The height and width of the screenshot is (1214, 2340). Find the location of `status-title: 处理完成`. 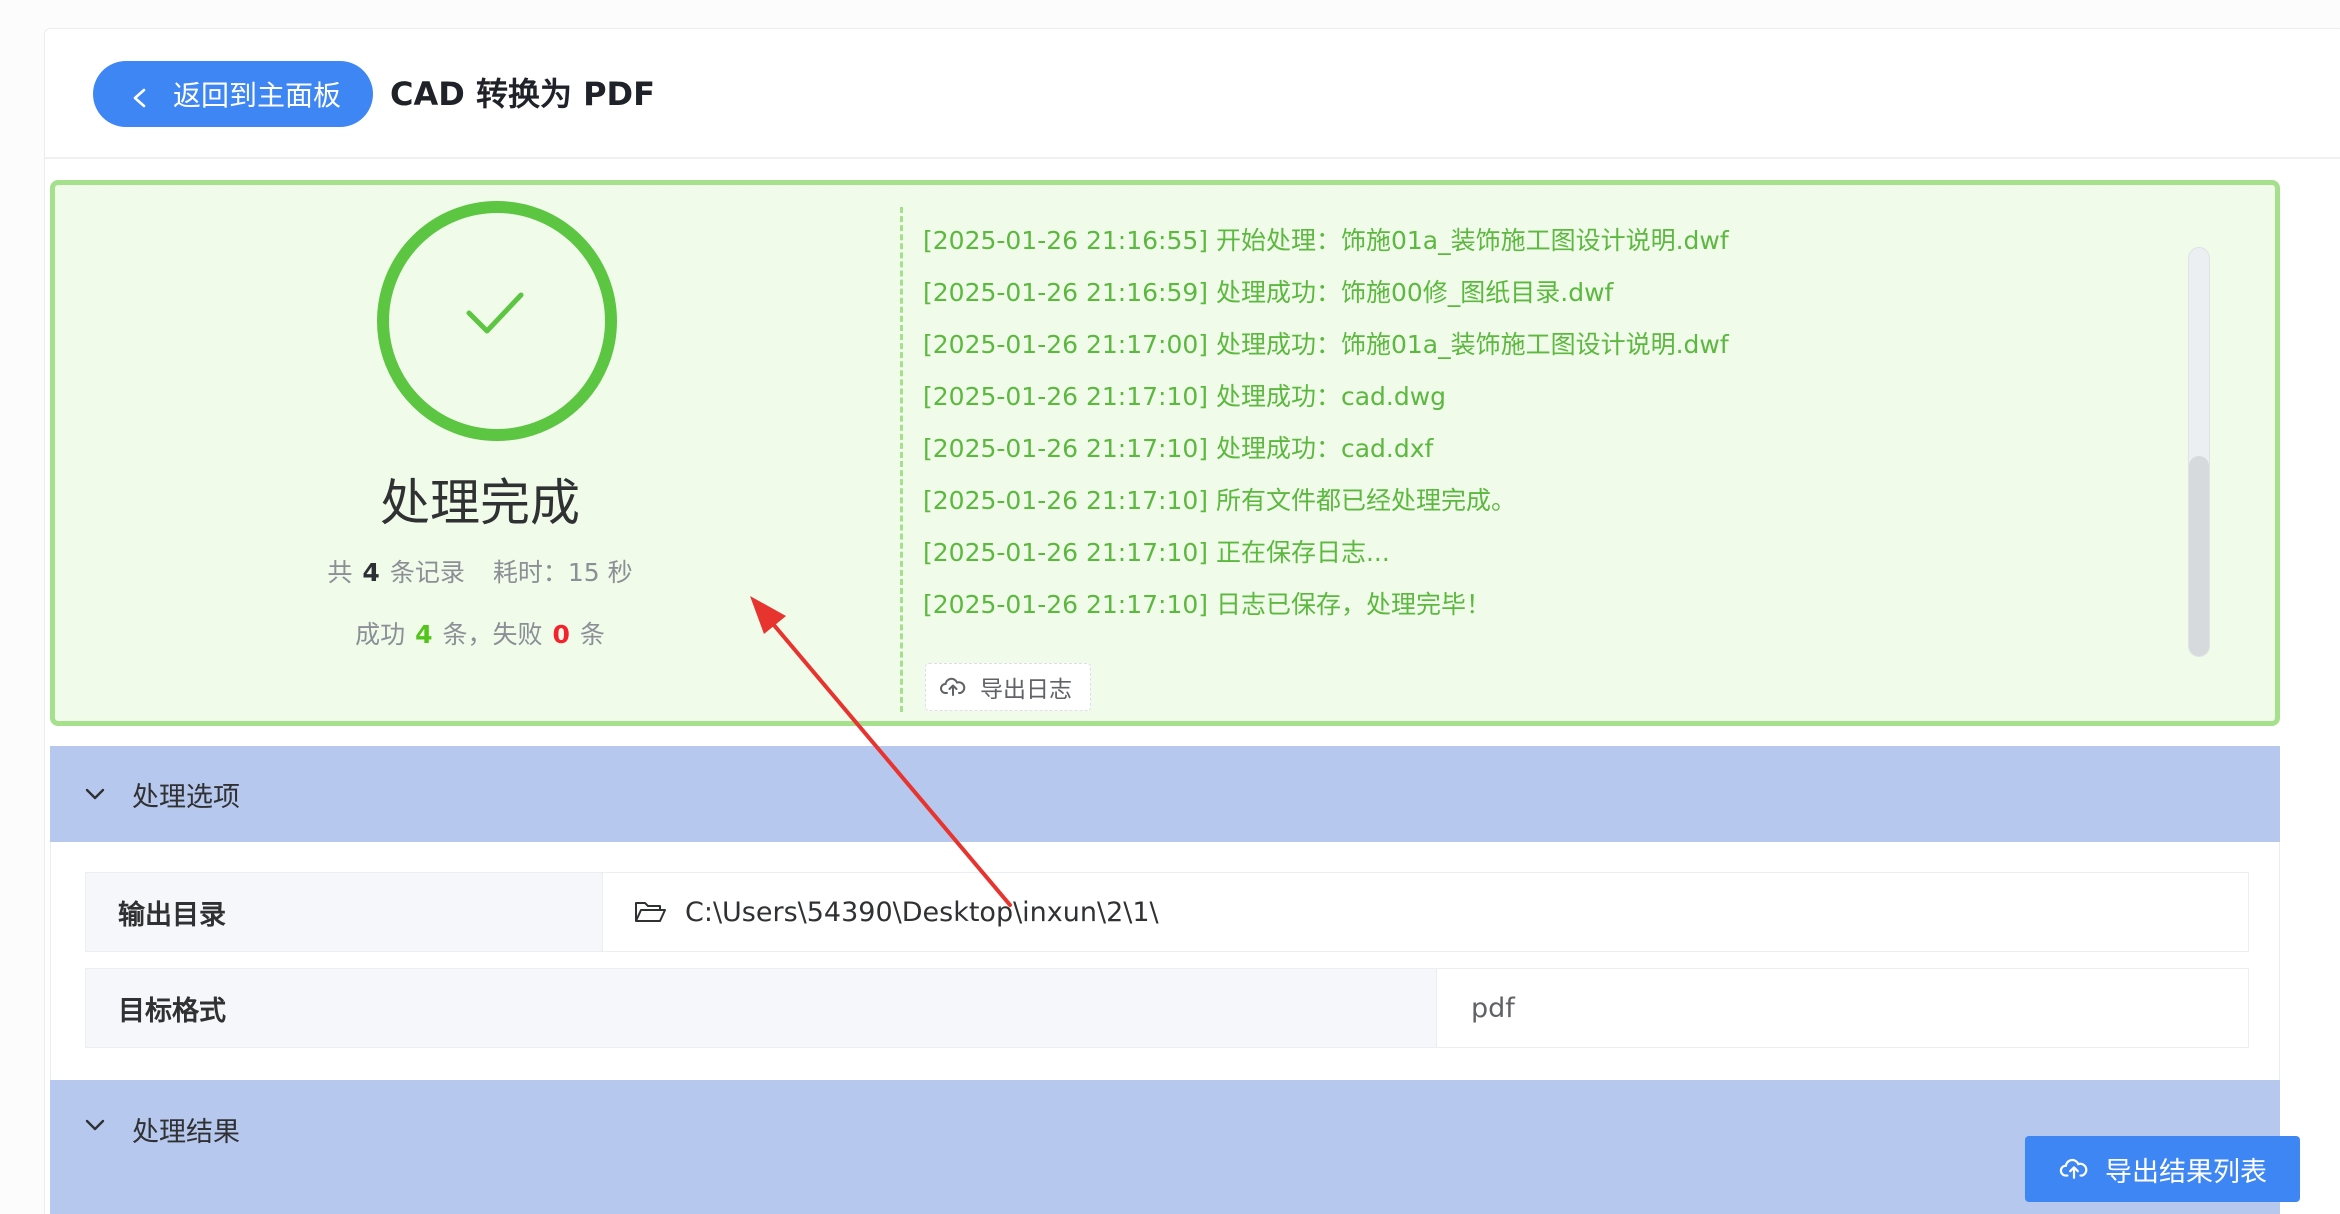

status-title: 处理完成 is located at coordinates (480, 503).